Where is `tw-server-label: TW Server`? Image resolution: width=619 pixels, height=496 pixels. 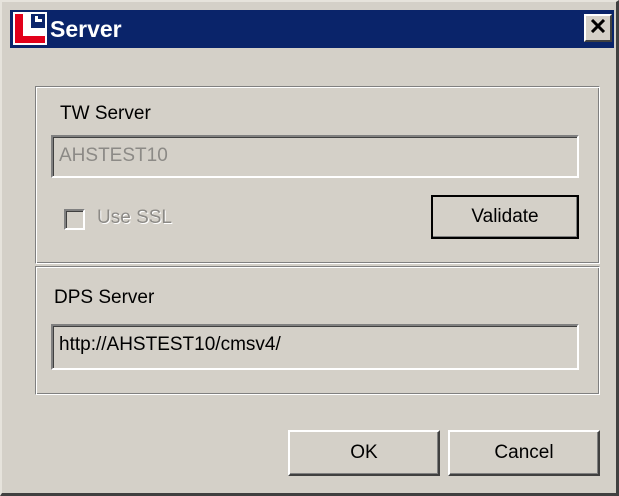 tw-server-label: TW Server is located at coordinates (105, 113).